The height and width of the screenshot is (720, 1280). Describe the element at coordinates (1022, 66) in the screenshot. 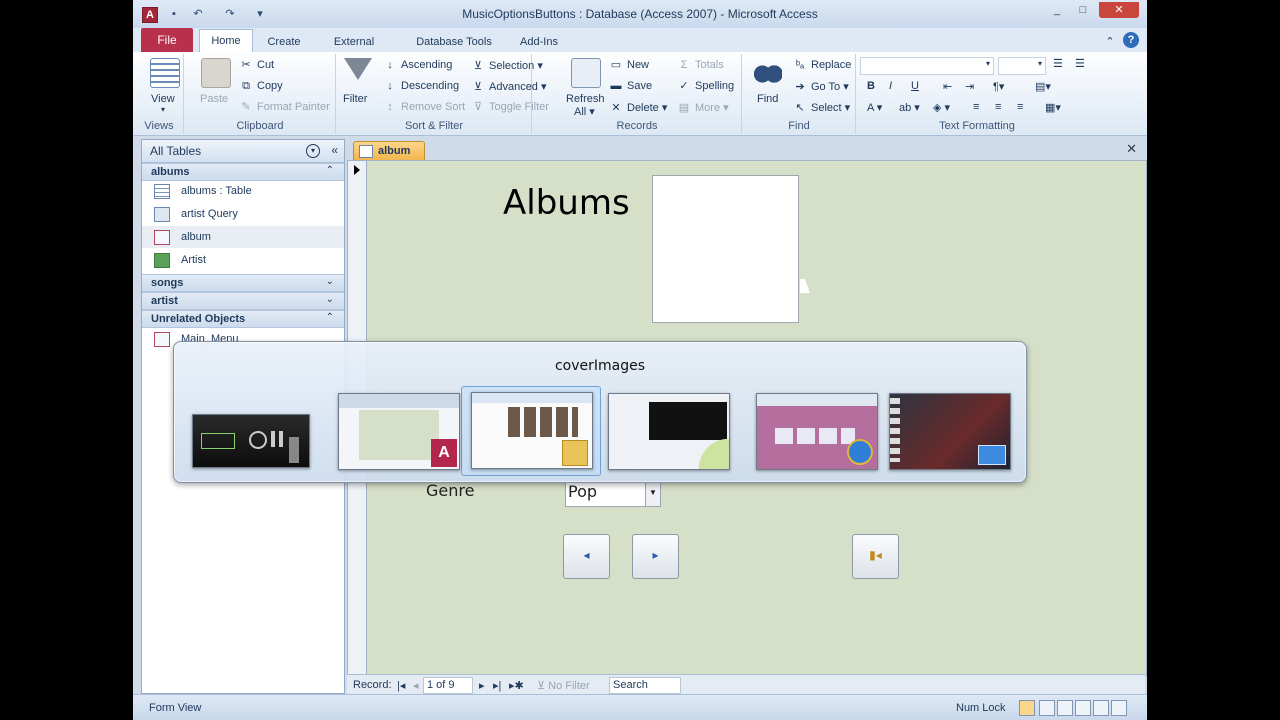

I see `font-size-combo: ▾` at that location.